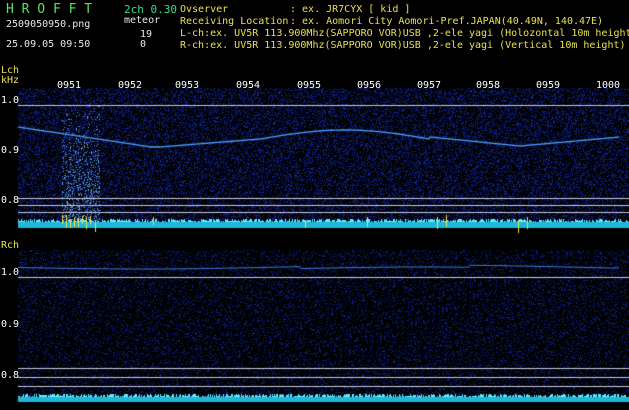 This screenshot has width=629, height=410. I want to click on location-label: Receiving Location, so click(234, 21).